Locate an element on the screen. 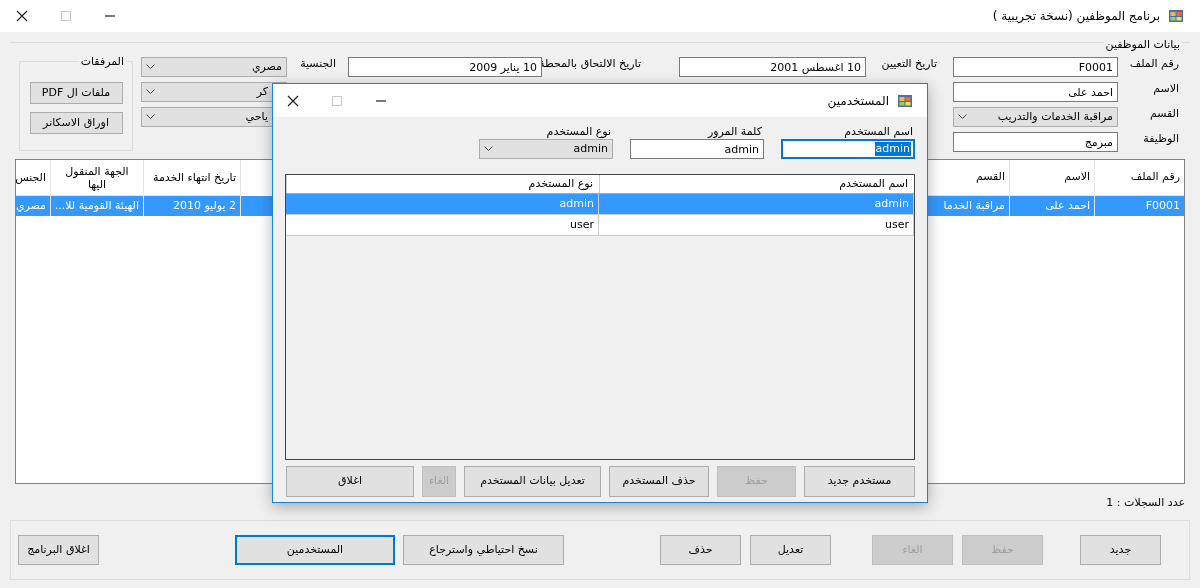  field-label: رقم الملف is located at coordinates (1154, 64).